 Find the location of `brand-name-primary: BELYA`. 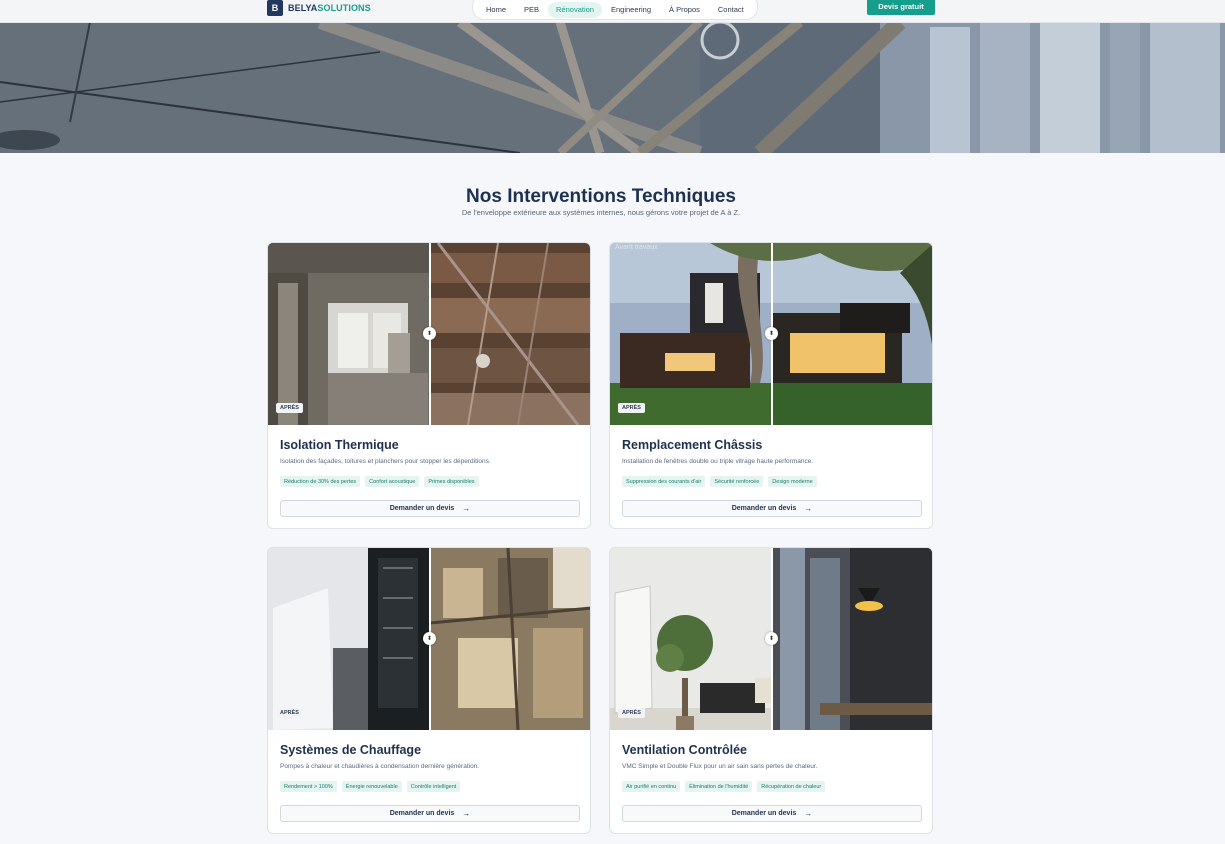

brand-name-primary: BELYA is located at coordinates (303, 8).